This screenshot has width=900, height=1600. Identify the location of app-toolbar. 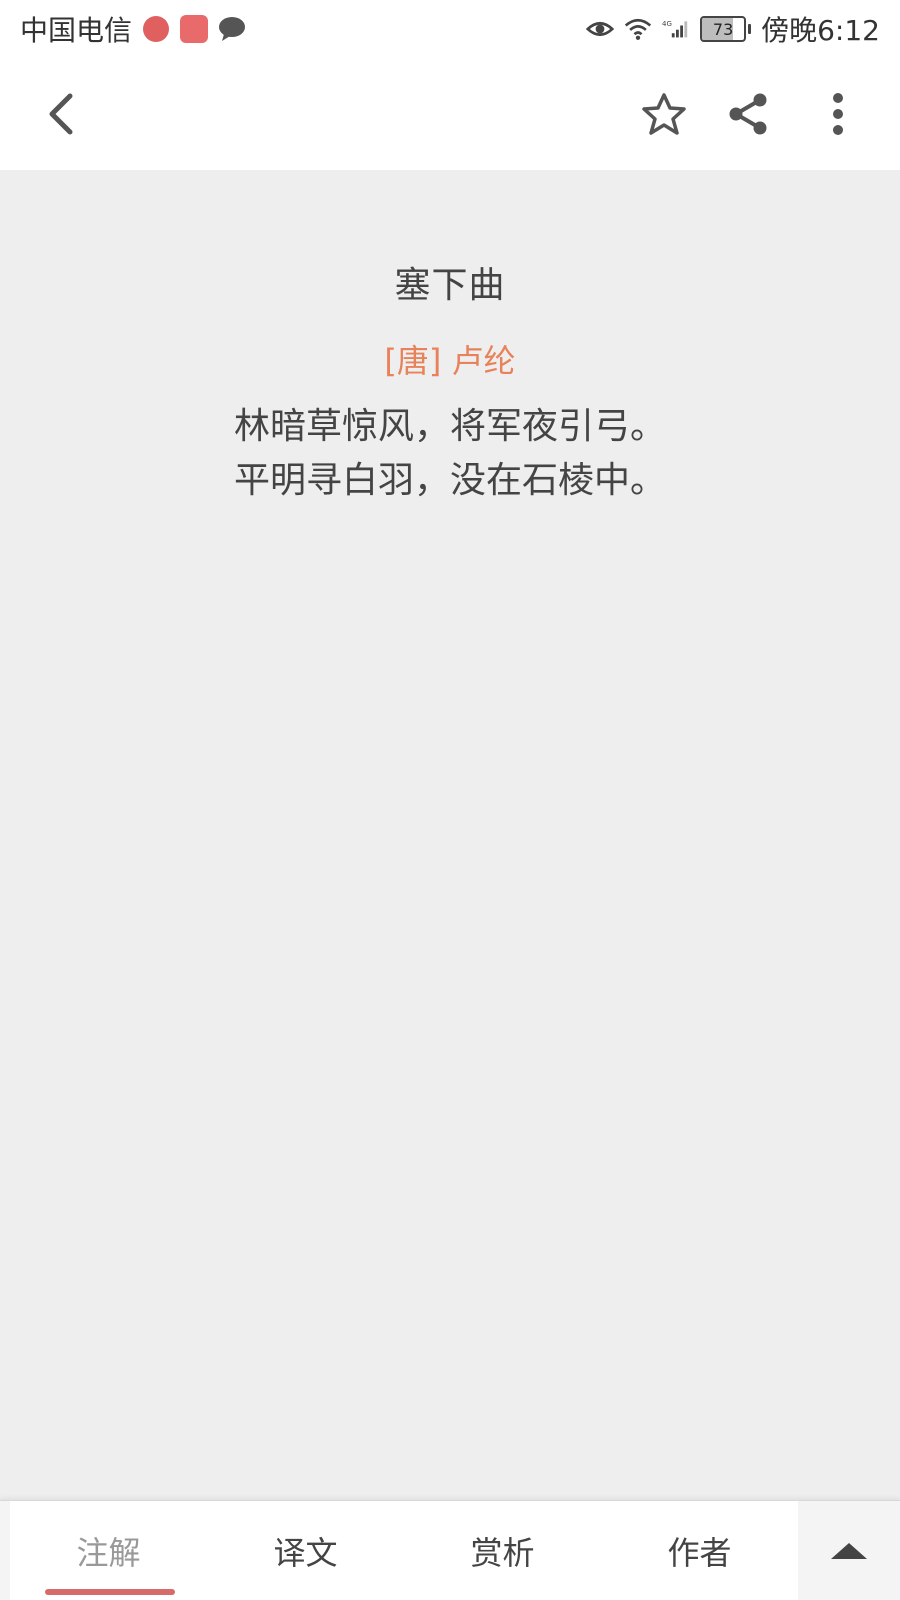
(450, 114).